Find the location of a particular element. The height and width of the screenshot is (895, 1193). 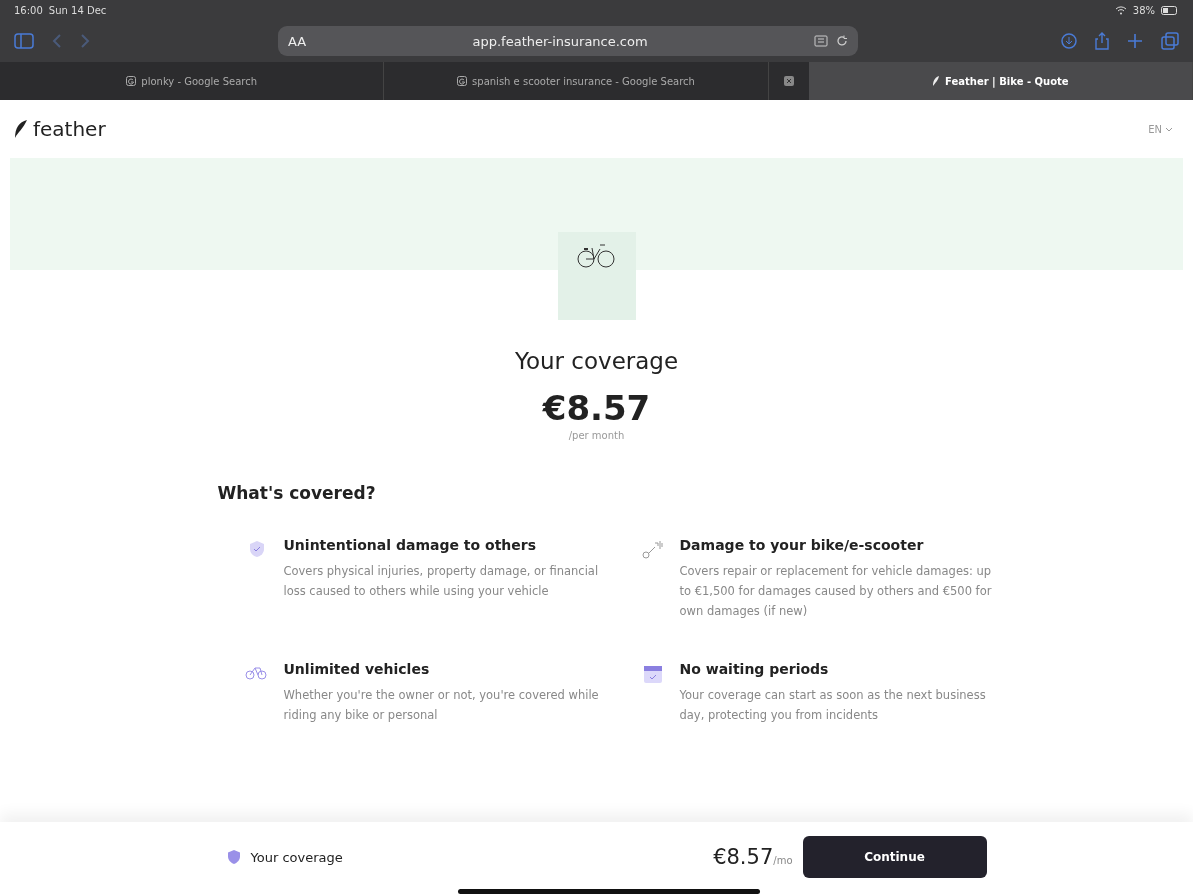

close-icon is located at coordinates (788, 81).